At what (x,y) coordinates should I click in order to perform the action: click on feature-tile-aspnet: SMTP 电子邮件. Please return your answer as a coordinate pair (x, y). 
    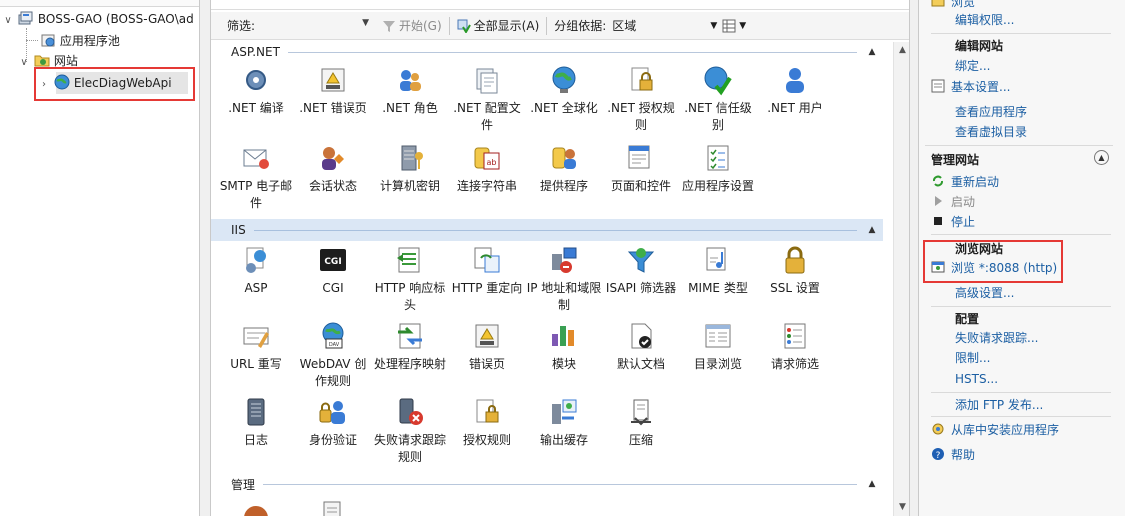
    Looking at the image, I should click on (256, 177).